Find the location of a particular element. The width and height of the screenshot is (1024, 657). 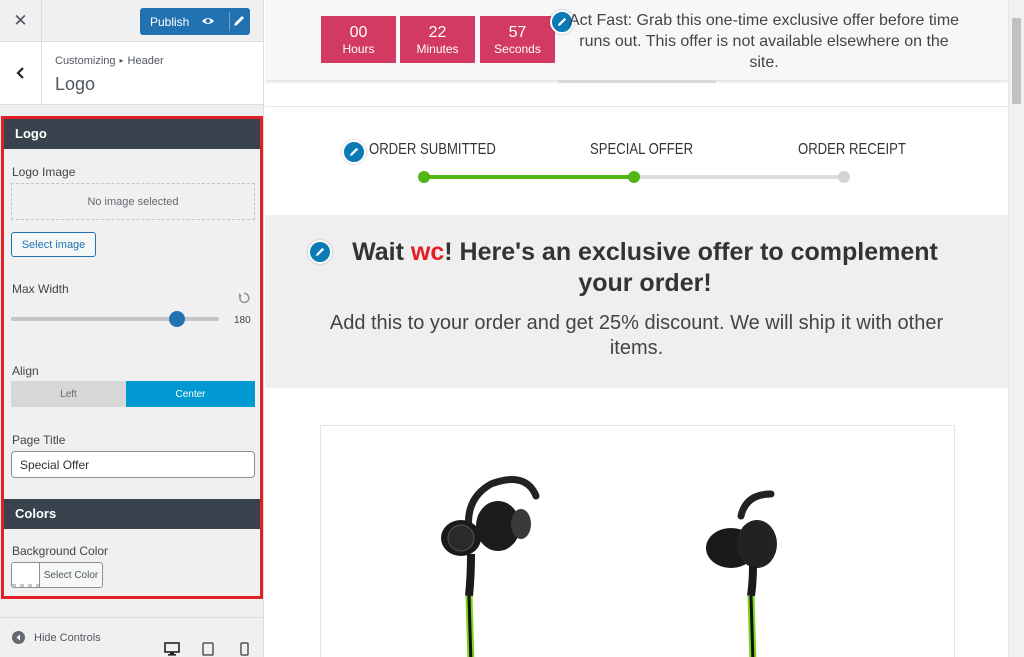

timer-hours: 00 Hours is located at coordinates (358, 39).